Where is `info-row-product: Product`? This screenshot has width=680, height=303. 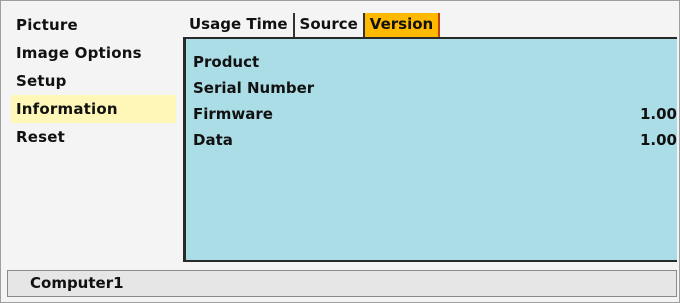 info-row-product: Product is located at coordinates (431, 62).